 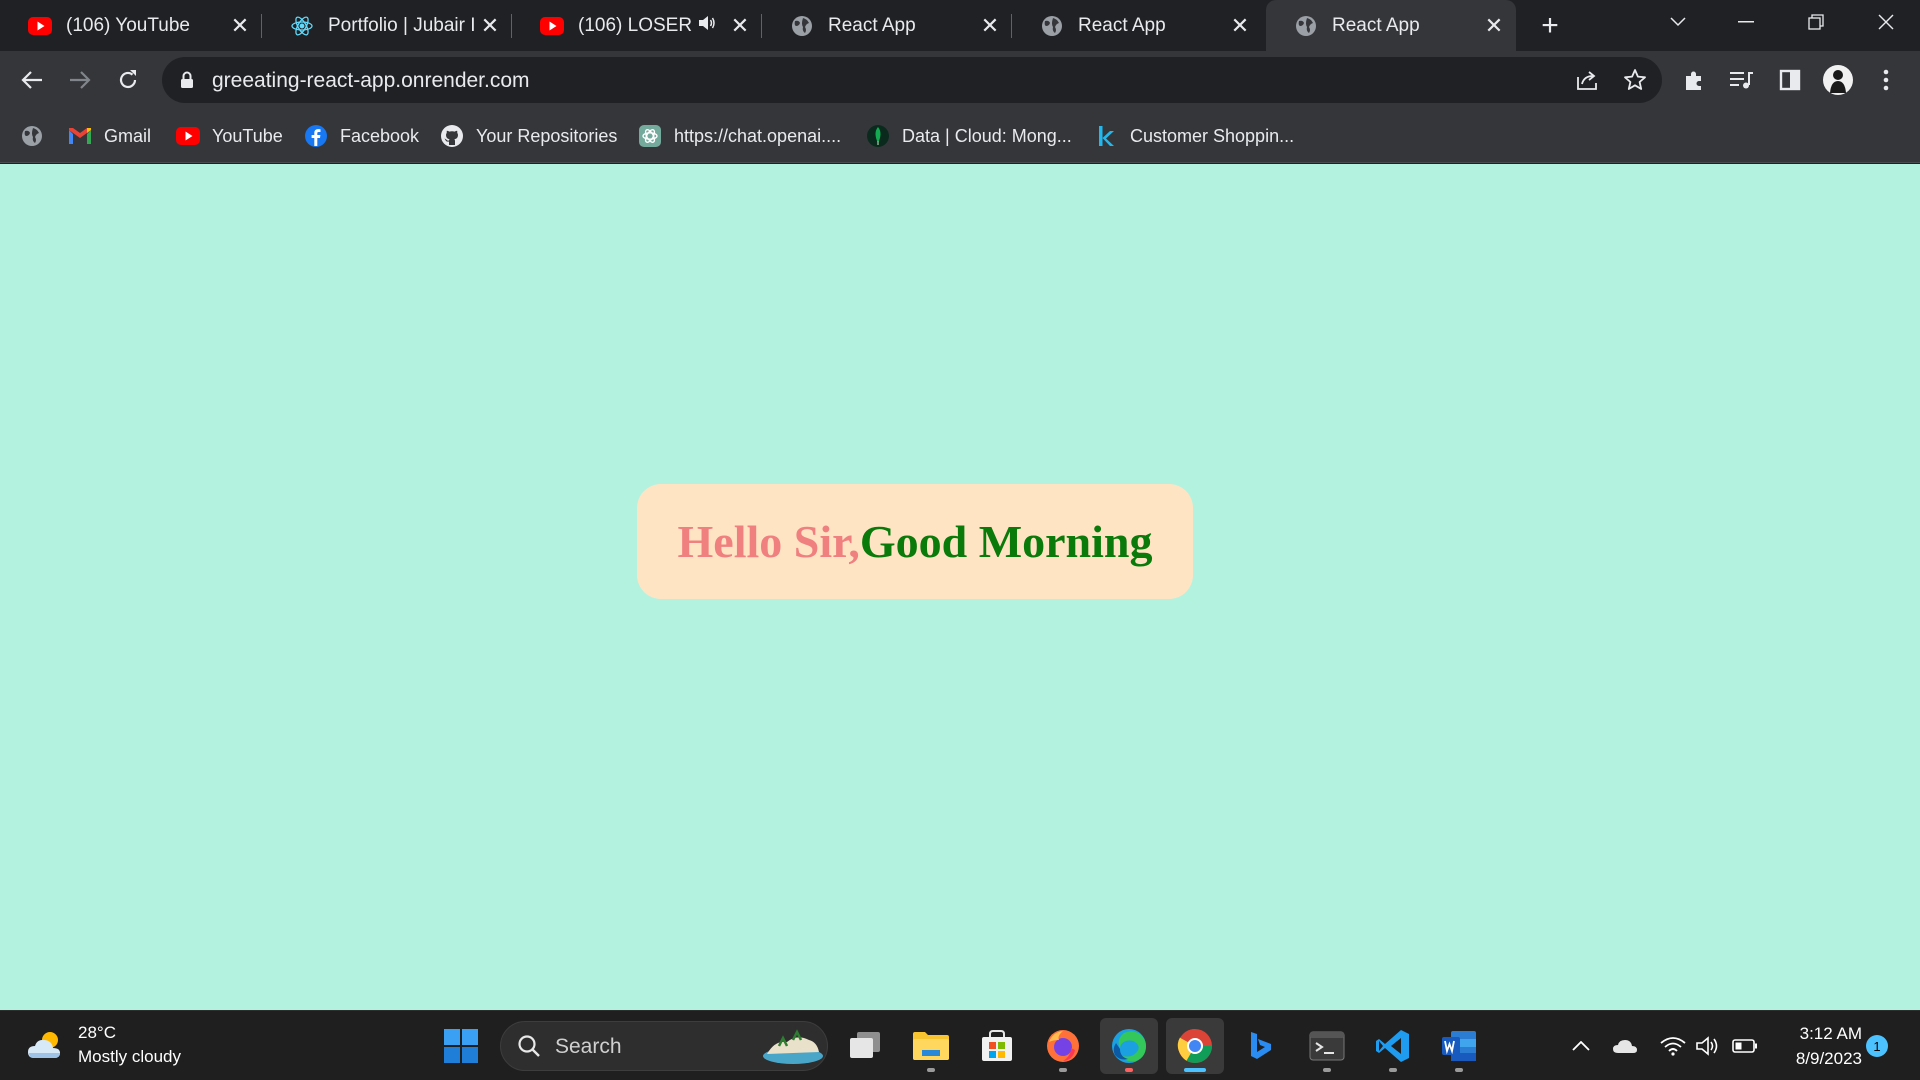 I want to click on bookmark-label: Gmail, so click(x=128, y=135).